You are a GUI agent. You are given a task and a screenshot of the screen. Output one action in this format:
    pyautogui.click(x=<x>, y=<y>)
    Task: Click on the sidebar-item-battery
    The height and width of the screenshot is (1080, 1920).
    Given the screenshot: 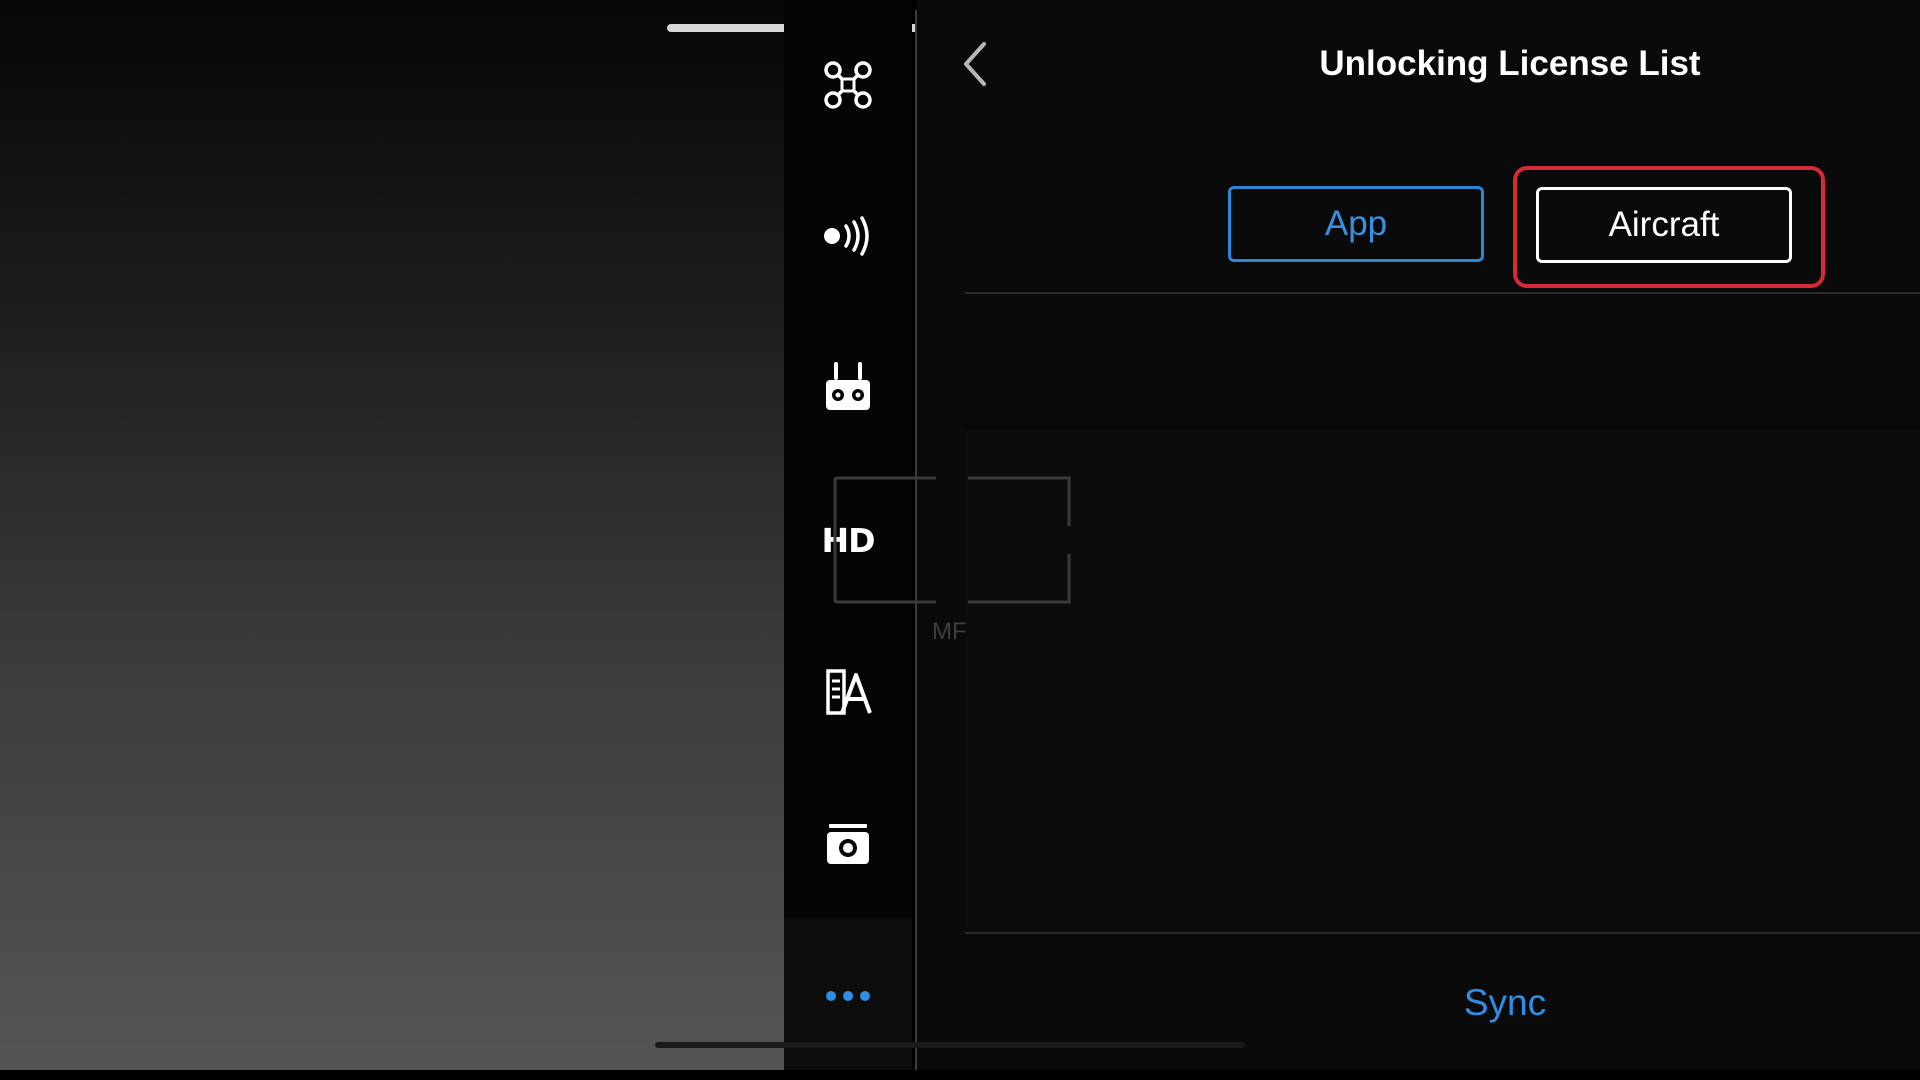 What is the action you would take?
    pyautogui.click(x=848, y=692)
    